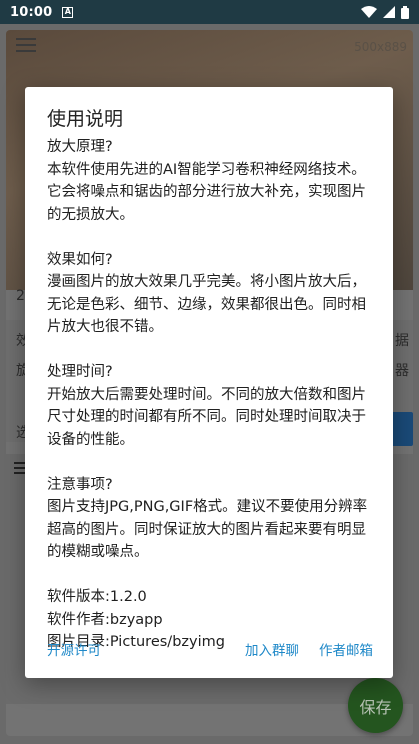 This screenshot has width=419, height=744. Describe the element at coordinates (402, 371) in the screenshot. I see `bg-fragment-text: 器` at that location.